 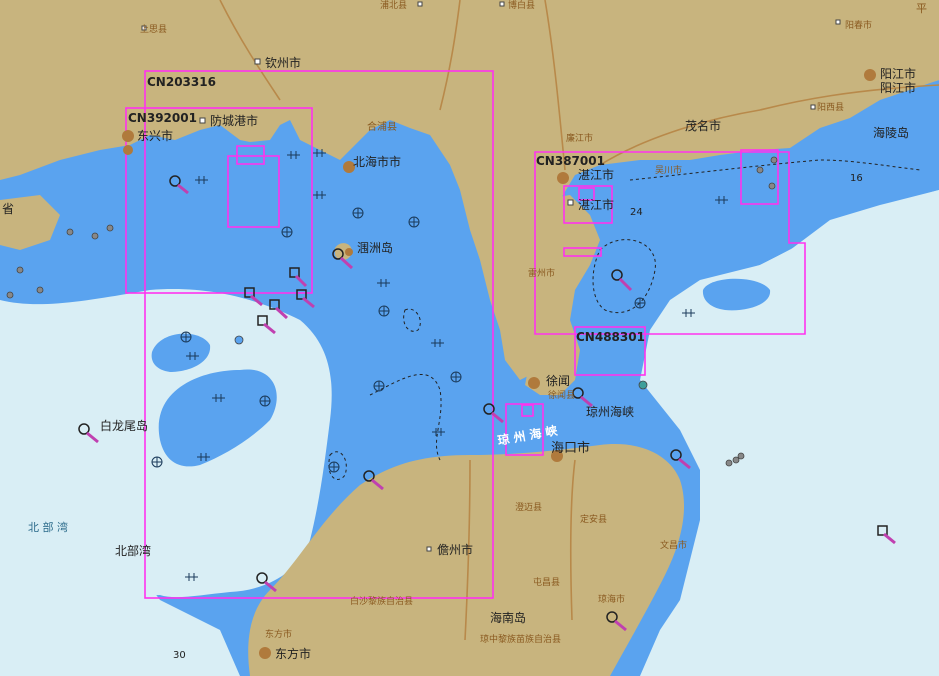 What do you see at coordinates (898, 87) in the screenshot?
I see `label-yangjiang-sub: 阳江市` at bounding box center [898, 87].